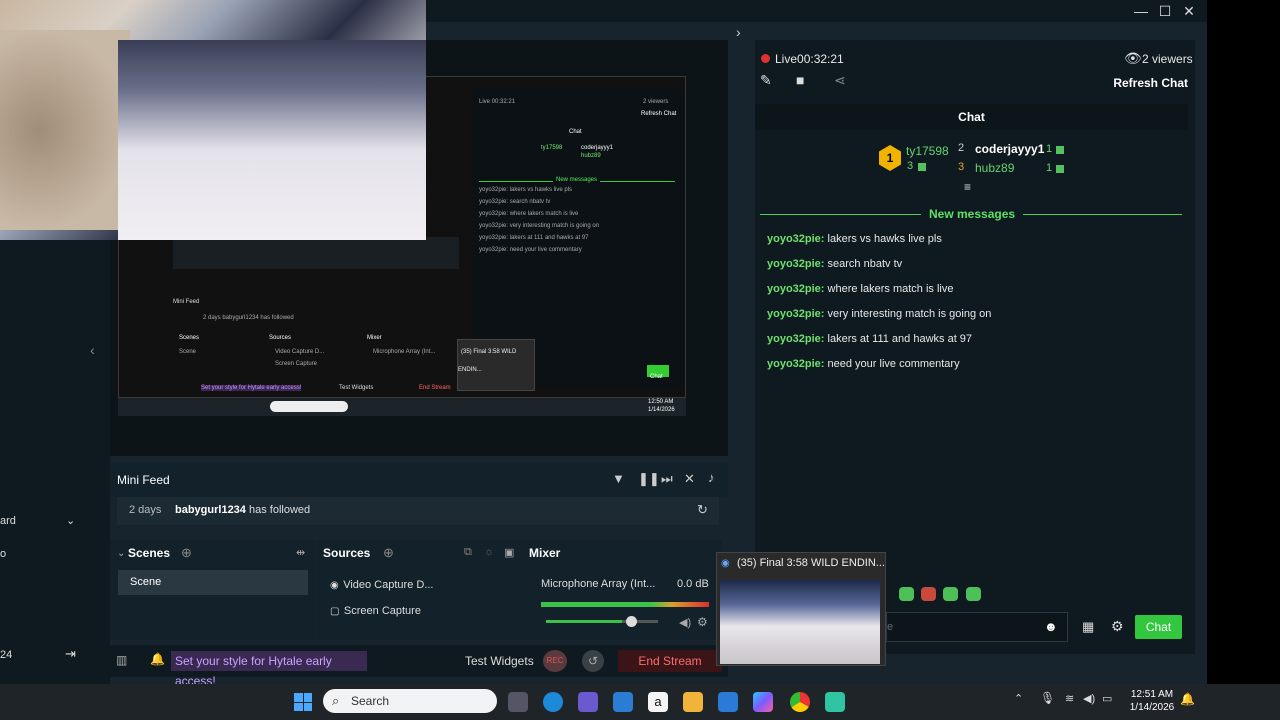 This screenshot has width=1280, height=720. What do you see at coordinates (388, 553) in the screenshot?
I see `add-source-icon: ⊕` at bounding box center [388, 553].